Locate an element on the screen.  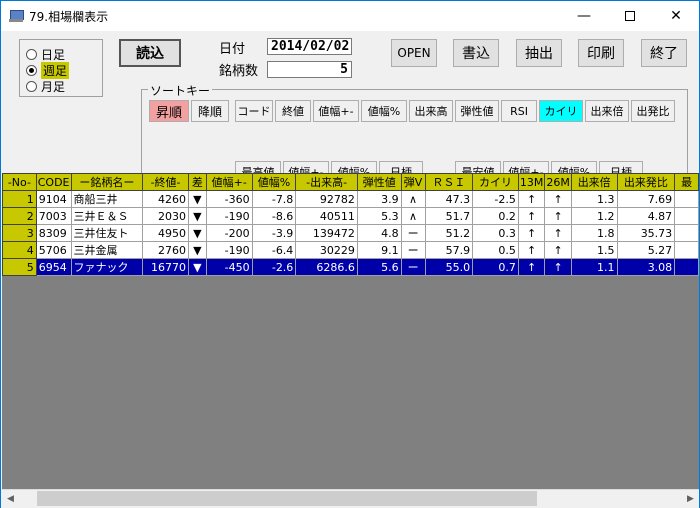
table-cell: 47.3 is located at coordinates (449, 199).